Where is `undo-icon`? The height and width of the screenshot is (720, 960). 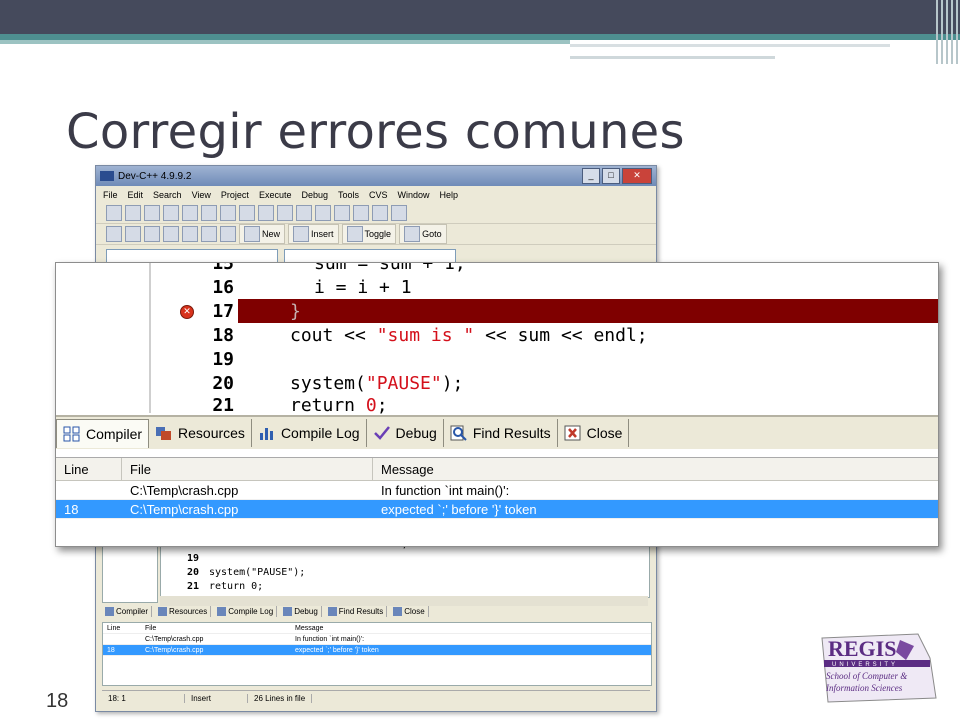
undo-icon is located at coordinates (247, 213).